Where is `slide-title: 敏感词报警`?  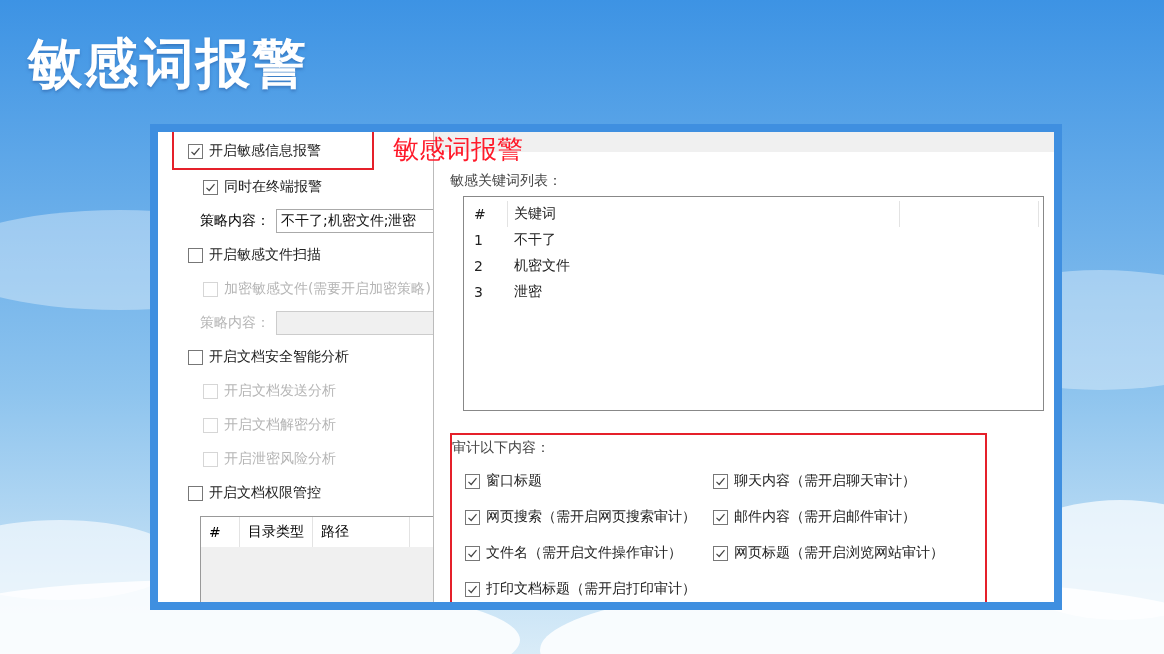
slide-title: 敏感词报警 is located at coordinates (168, 64).